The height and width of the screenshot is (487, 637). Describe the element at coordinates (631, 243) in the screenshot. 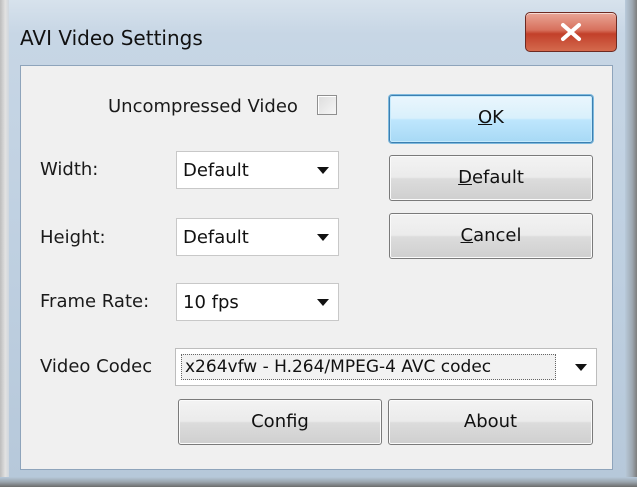

I see `background-right` at that location.